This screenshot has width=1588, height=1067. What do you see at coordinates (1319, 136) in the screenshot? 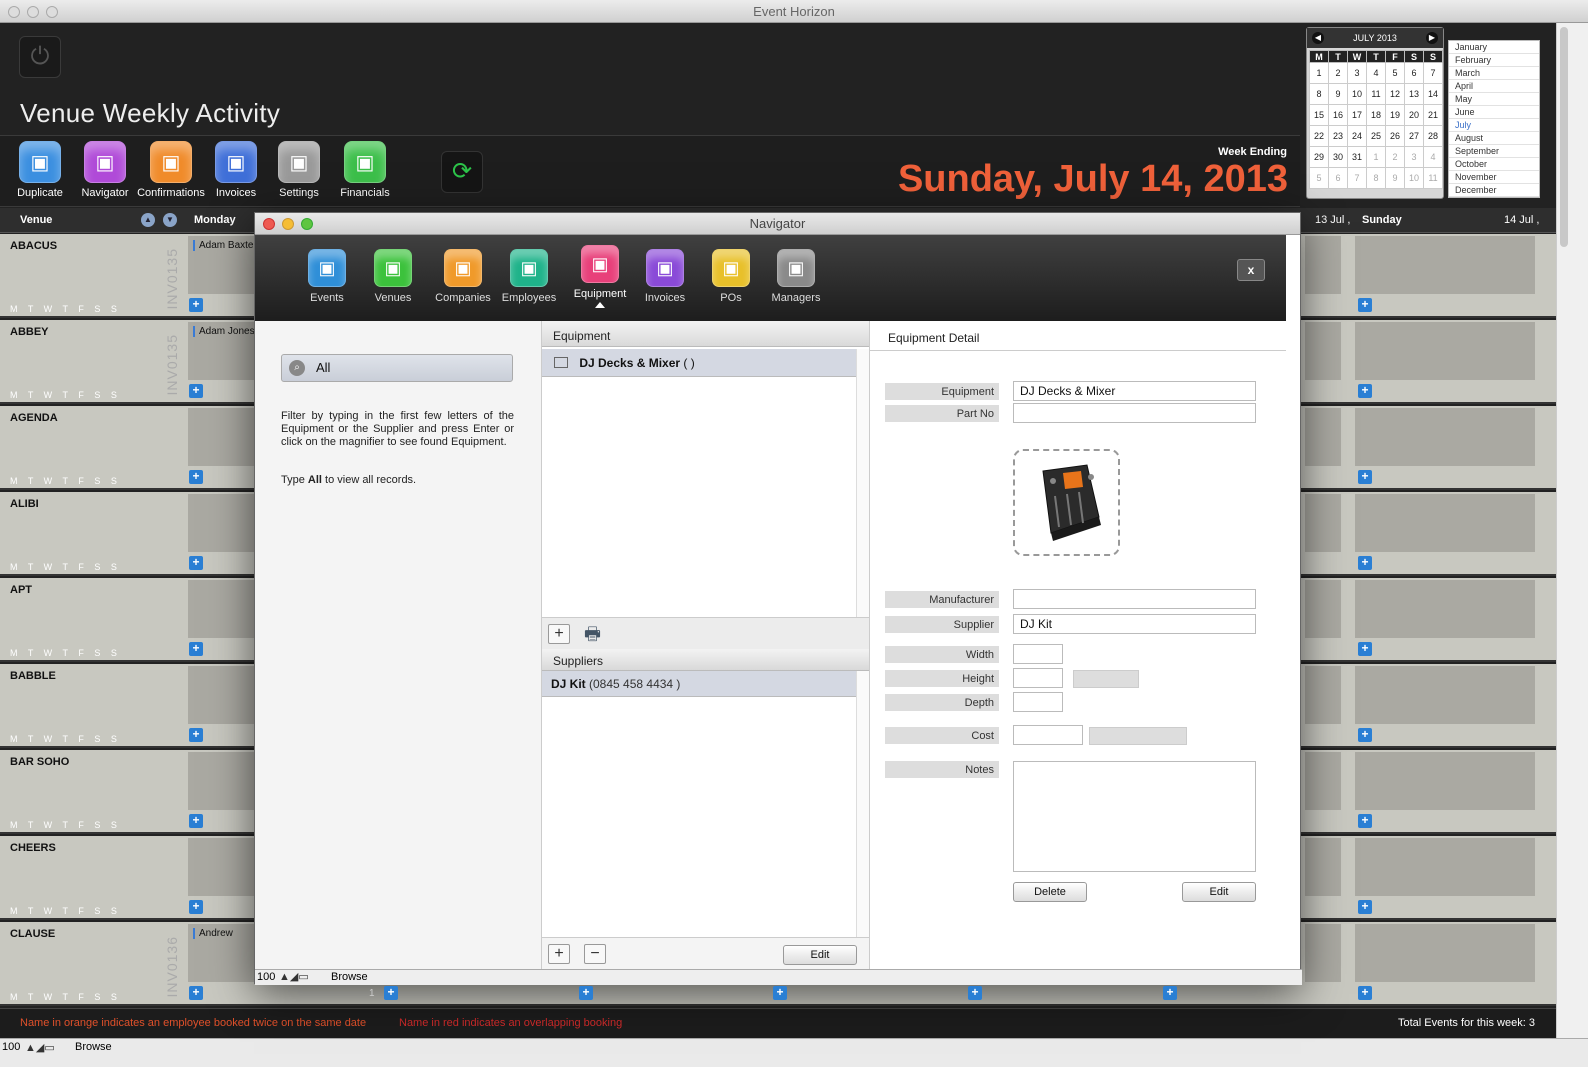
I see `calendar-day: 22` at bounding box center [1319, 136].